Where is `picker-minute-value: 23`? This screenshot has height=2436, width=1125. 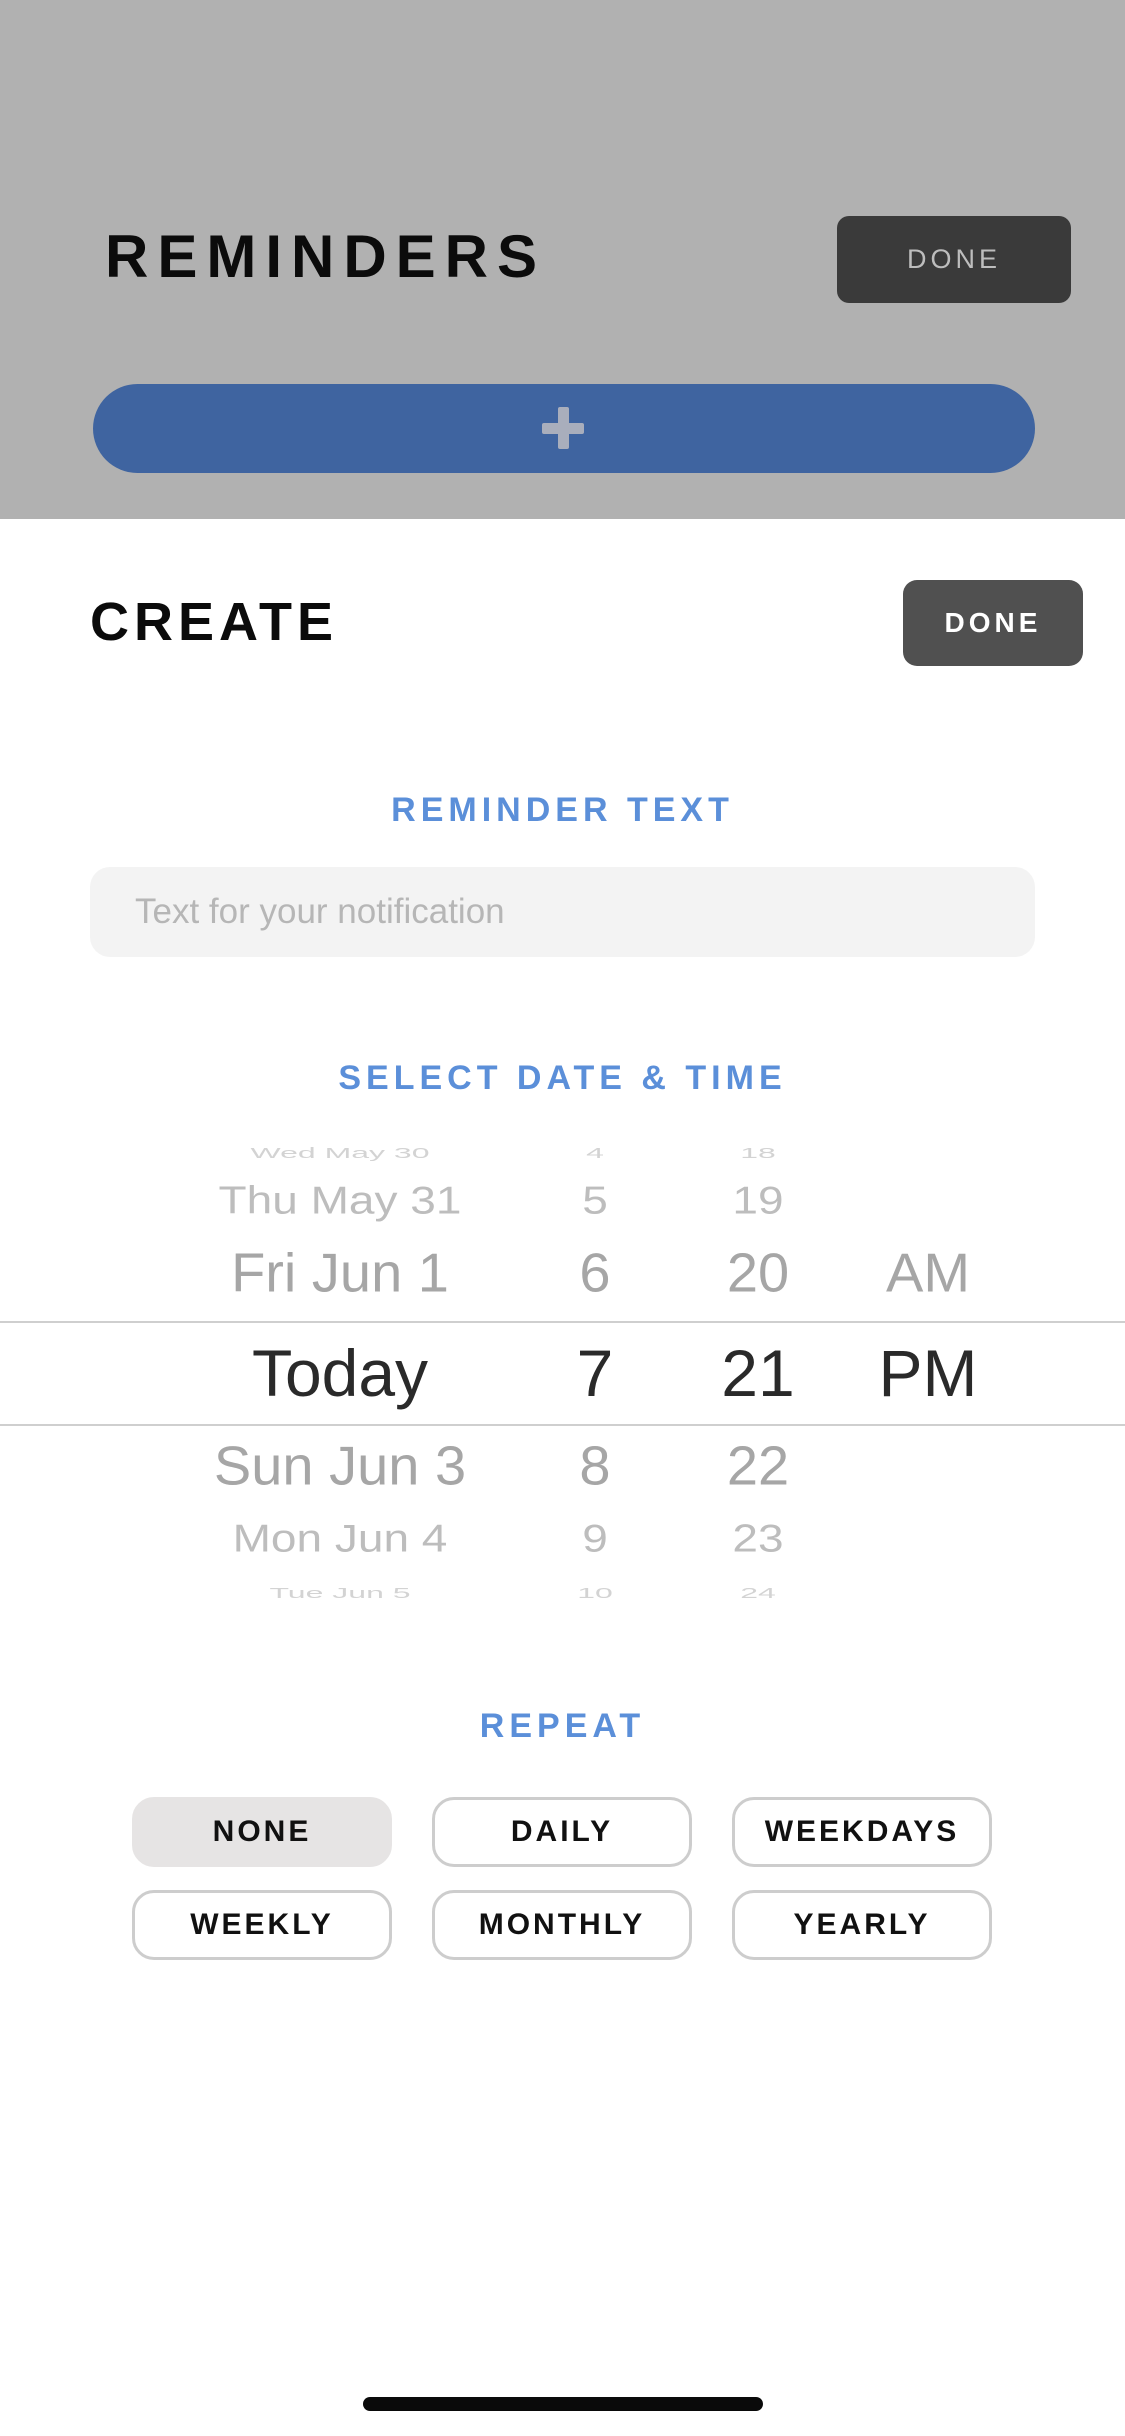 picker-minute-value: 23 is located at coordinates (758, 1538).